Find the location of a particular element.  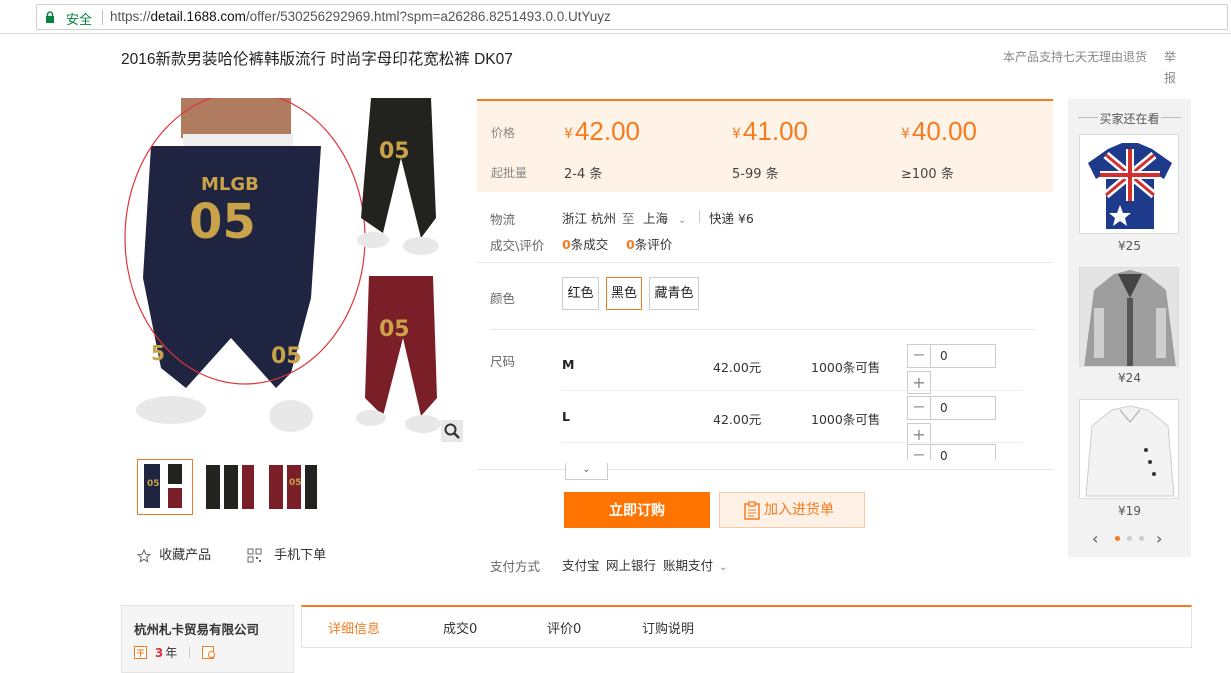

tier-qty-3: ≥100 条 is located at coordinates (927, 174).